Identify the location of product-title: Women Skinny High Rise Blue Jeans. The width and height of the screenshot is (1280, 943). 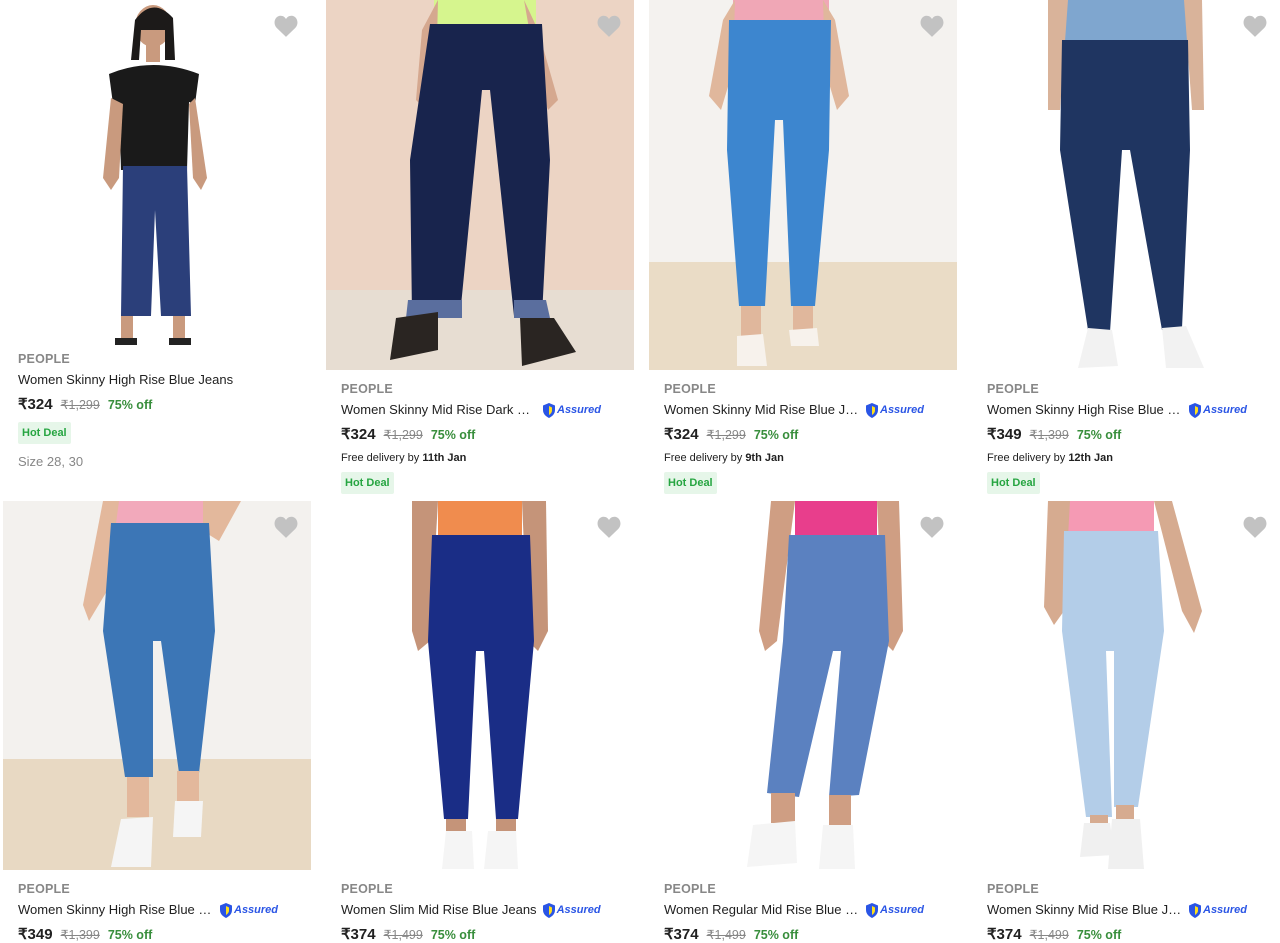
(163, 380).